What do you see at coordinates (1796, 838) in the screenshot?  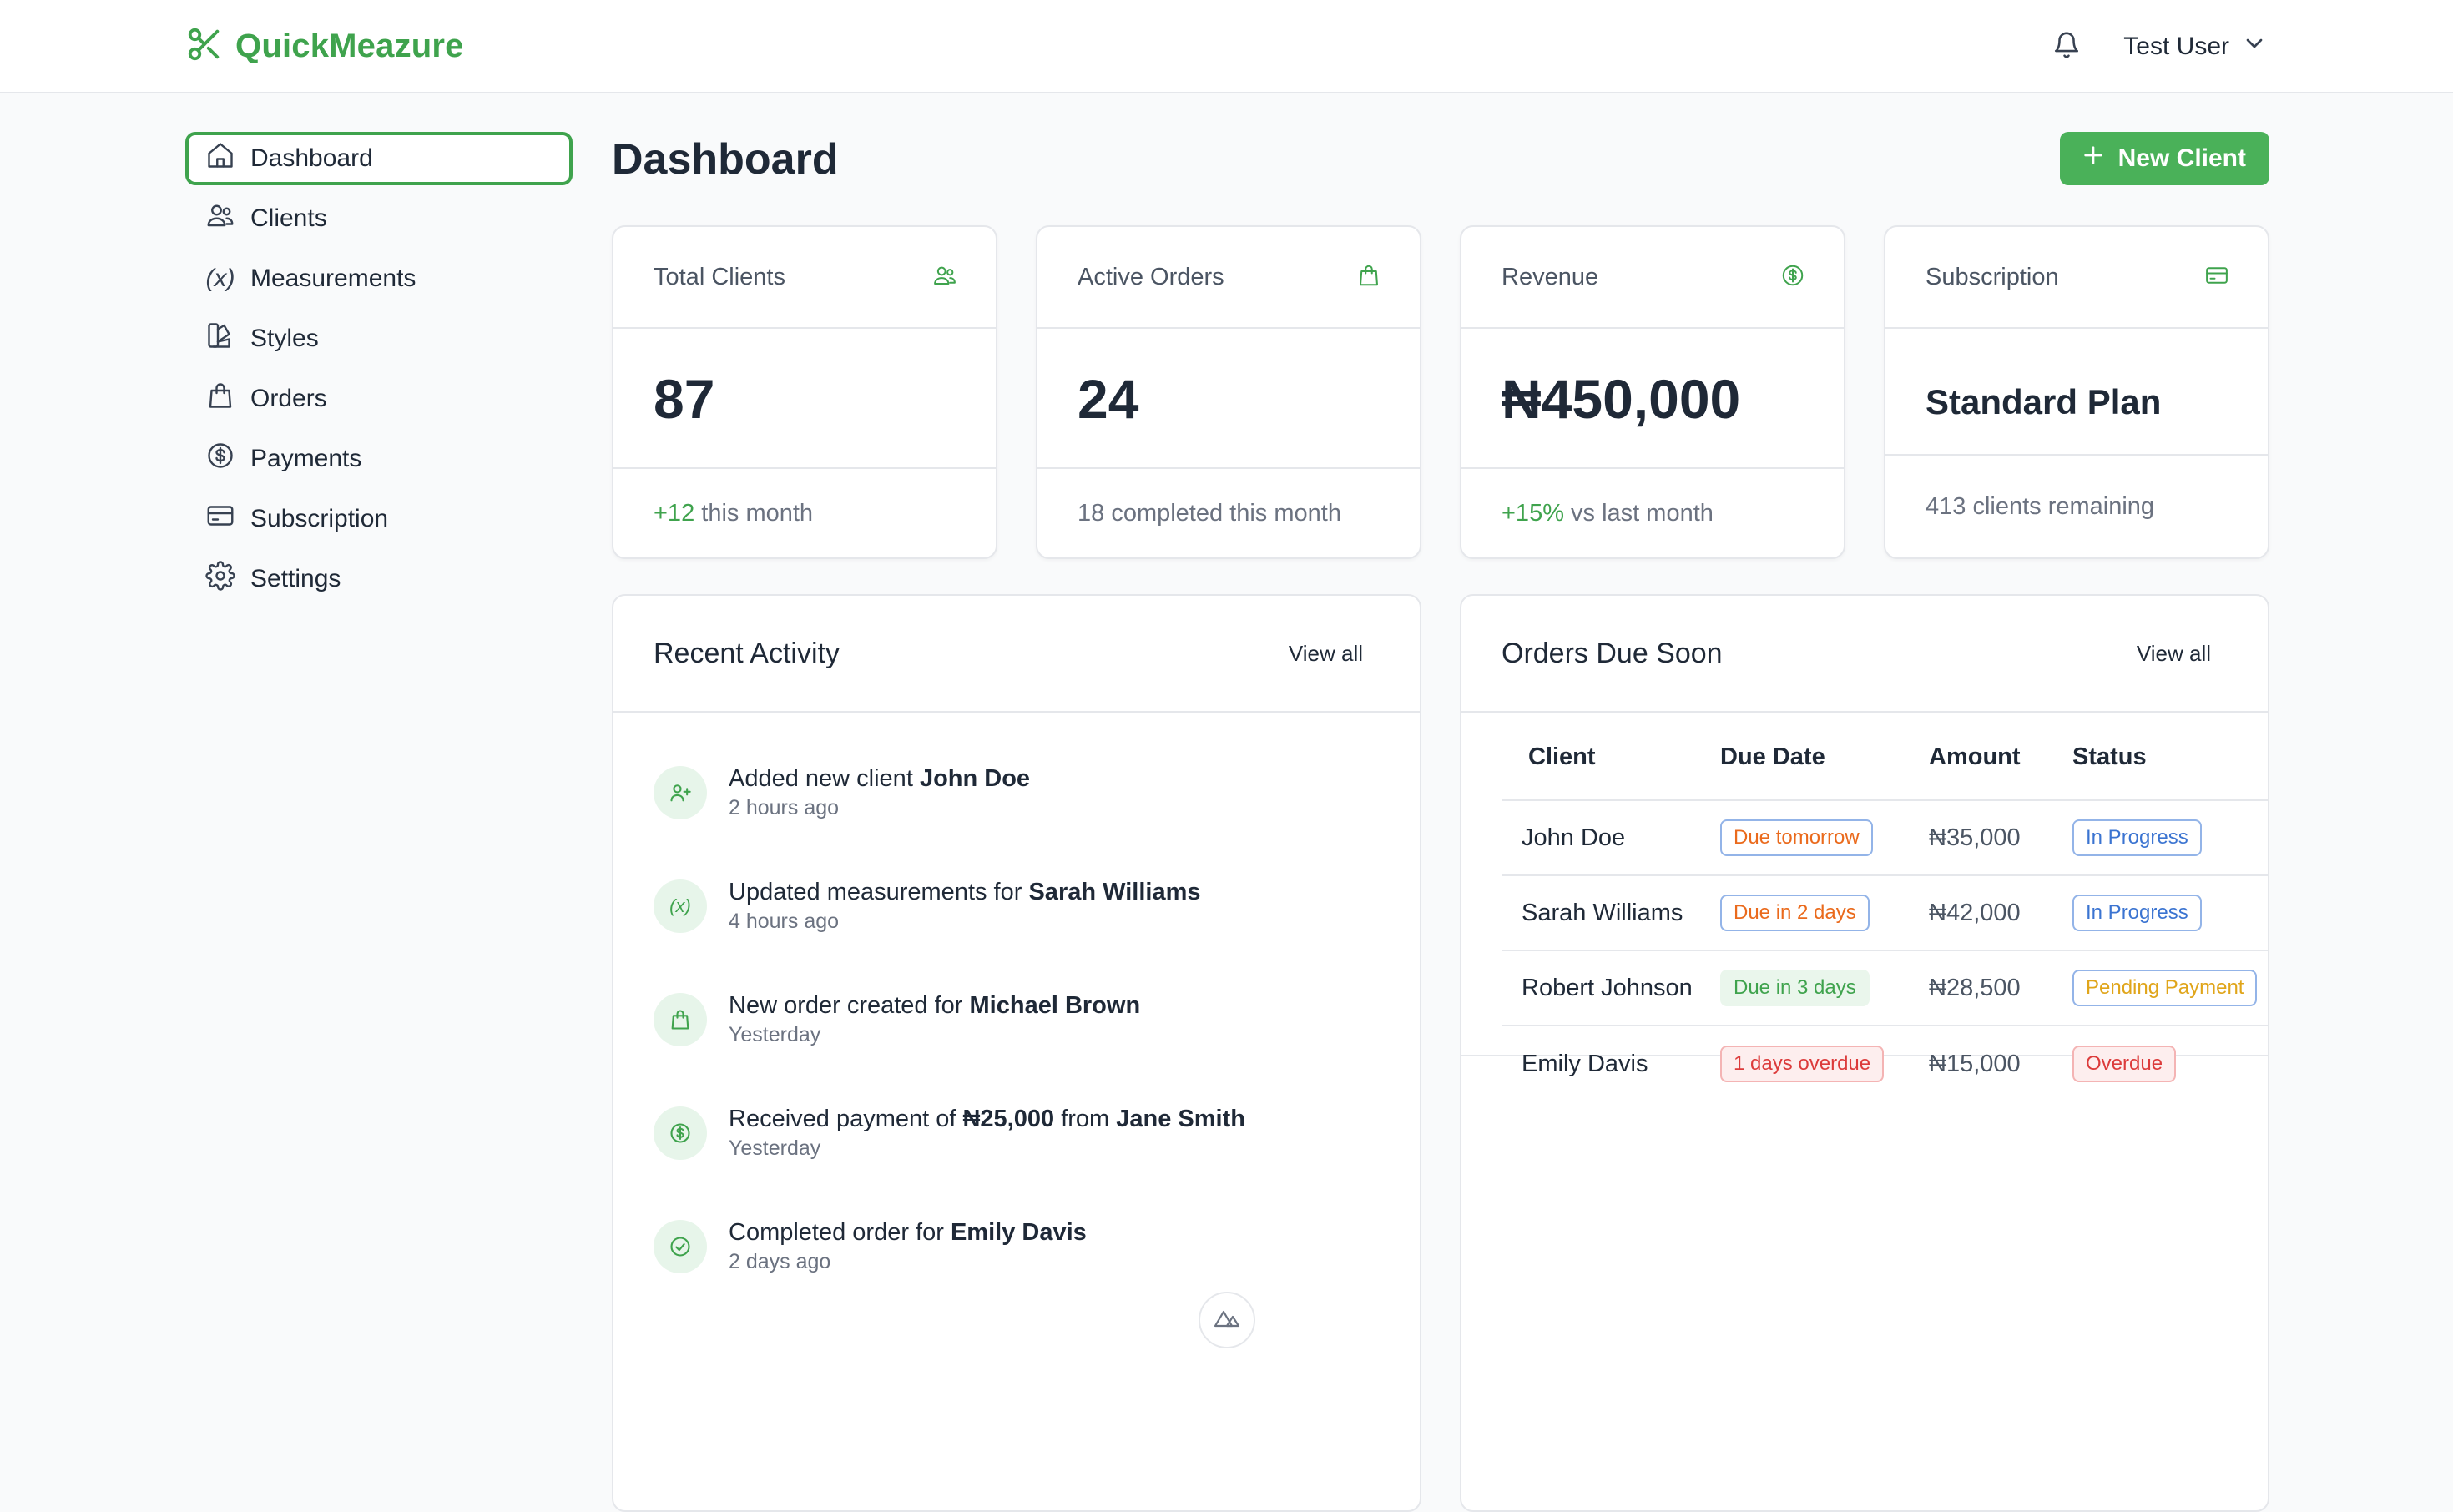 I see `due-date-badge: Due tomorrow` at bounding box center [1796, 838].